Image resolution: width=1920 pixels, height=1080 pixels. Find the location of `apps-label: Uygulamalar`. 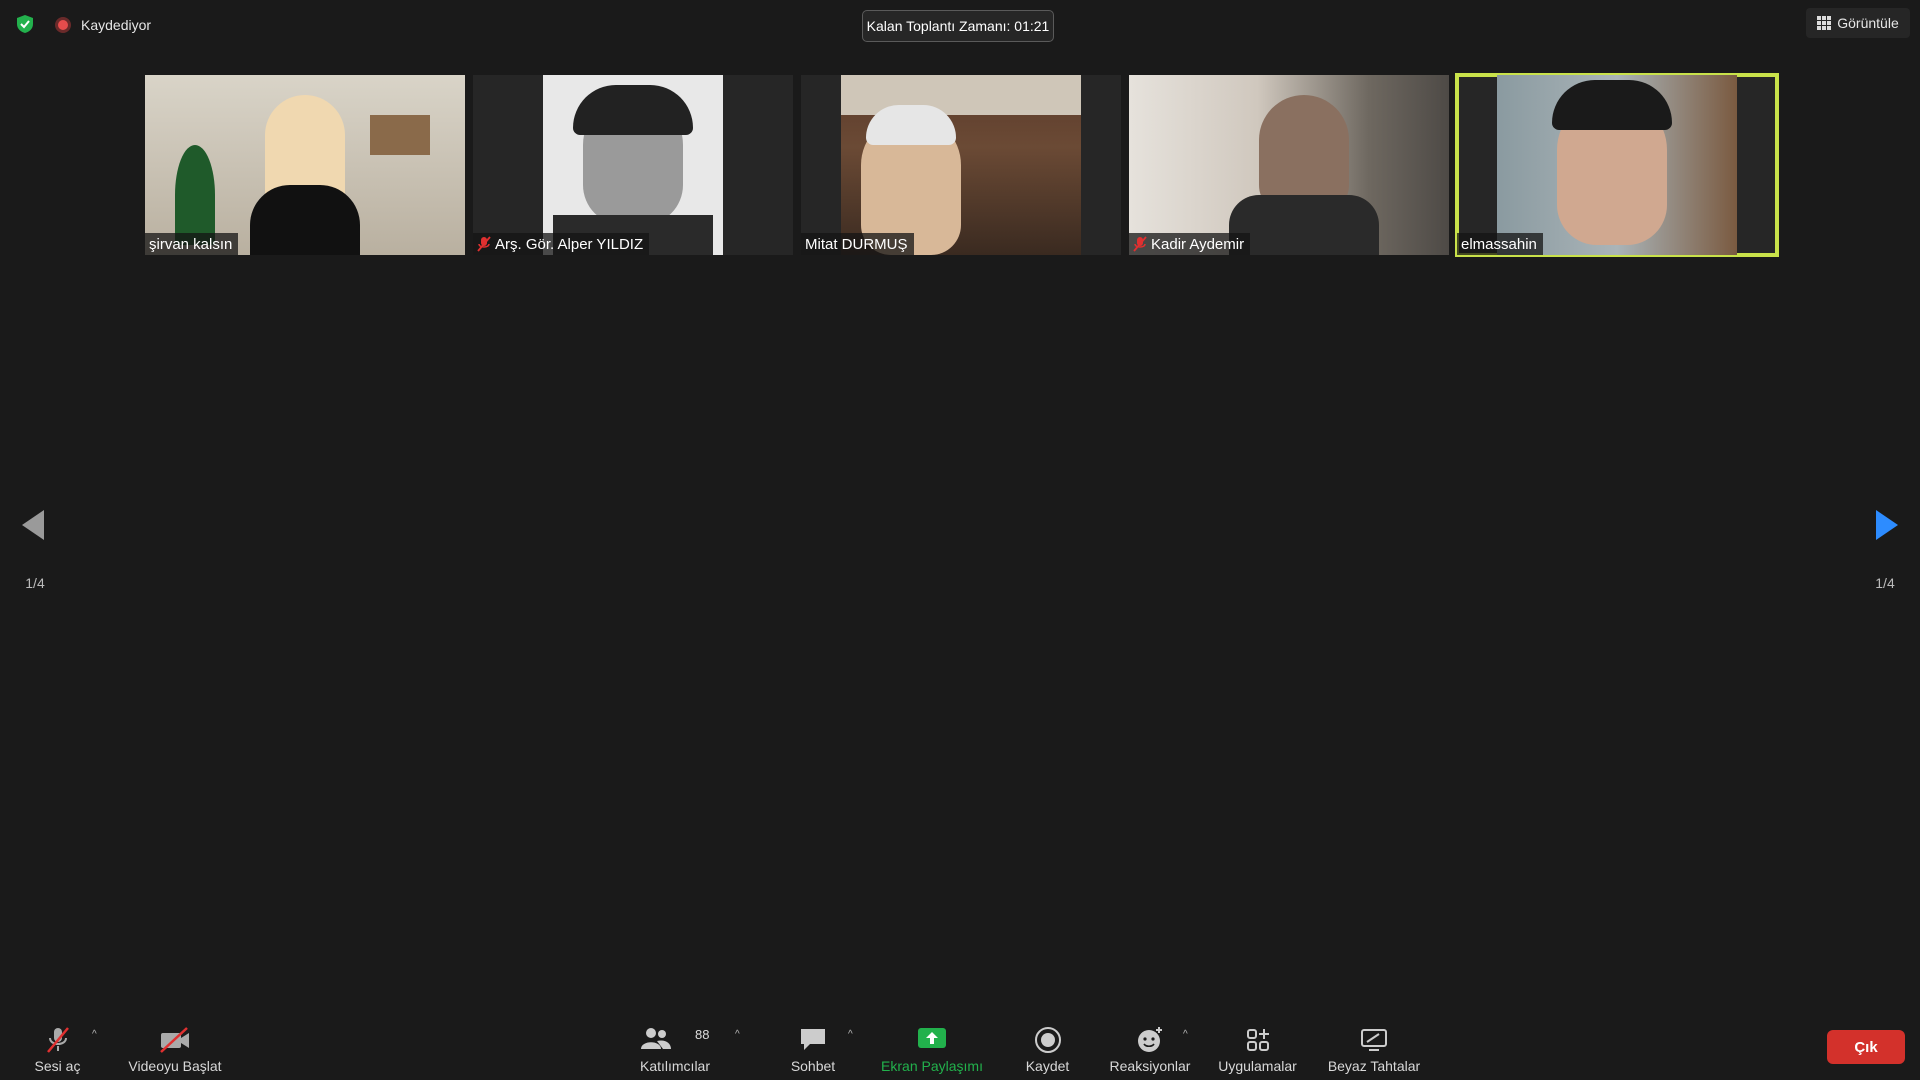

apps-label: Uygulamalar is located at coordinates (1257, 1066).